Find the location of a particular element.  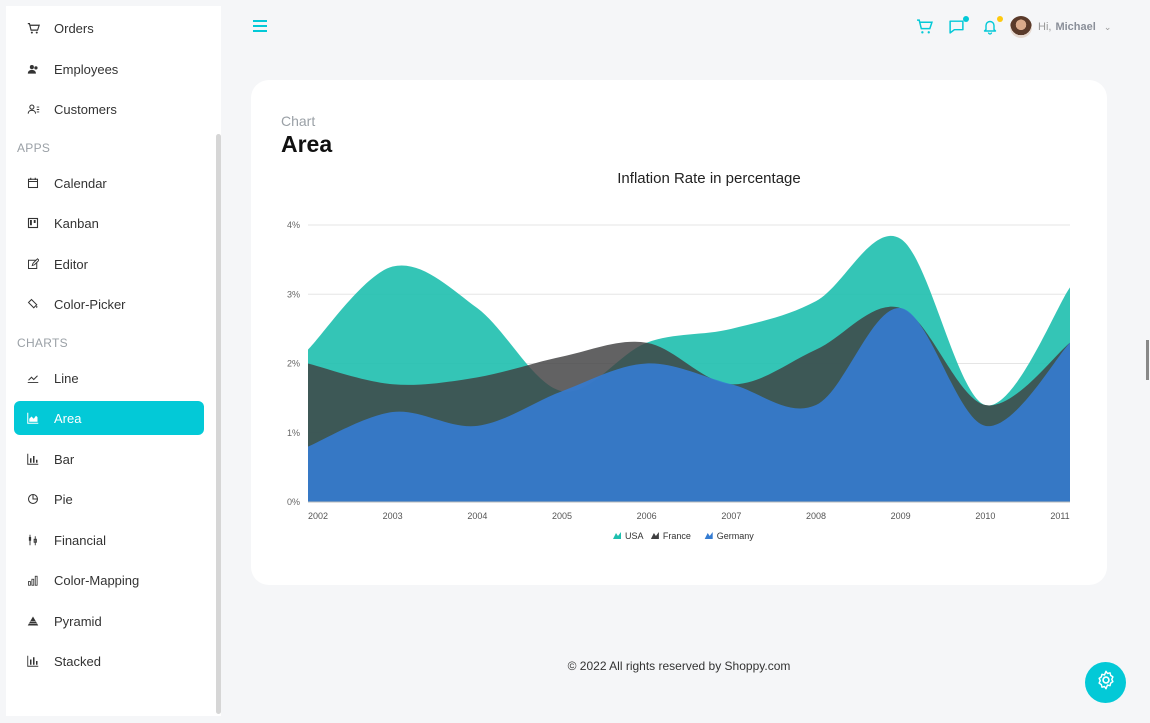

legend-item-germany: Germany is located at coordinates (729, 536).